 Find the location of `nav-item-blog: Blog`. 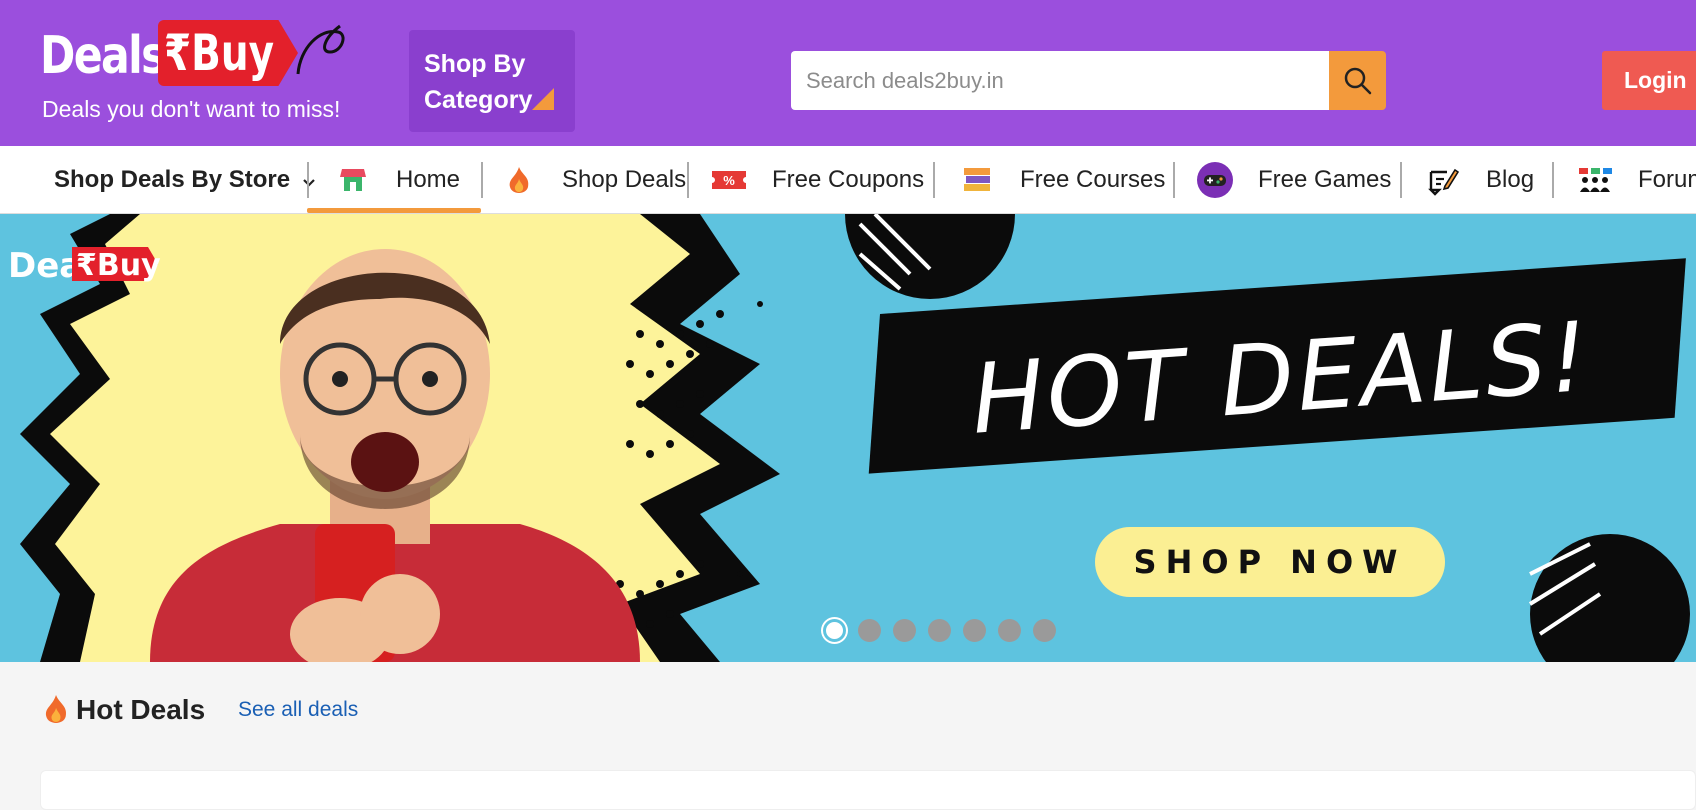

nav-item-blog: Blog is located at coordinates (1479, 180).